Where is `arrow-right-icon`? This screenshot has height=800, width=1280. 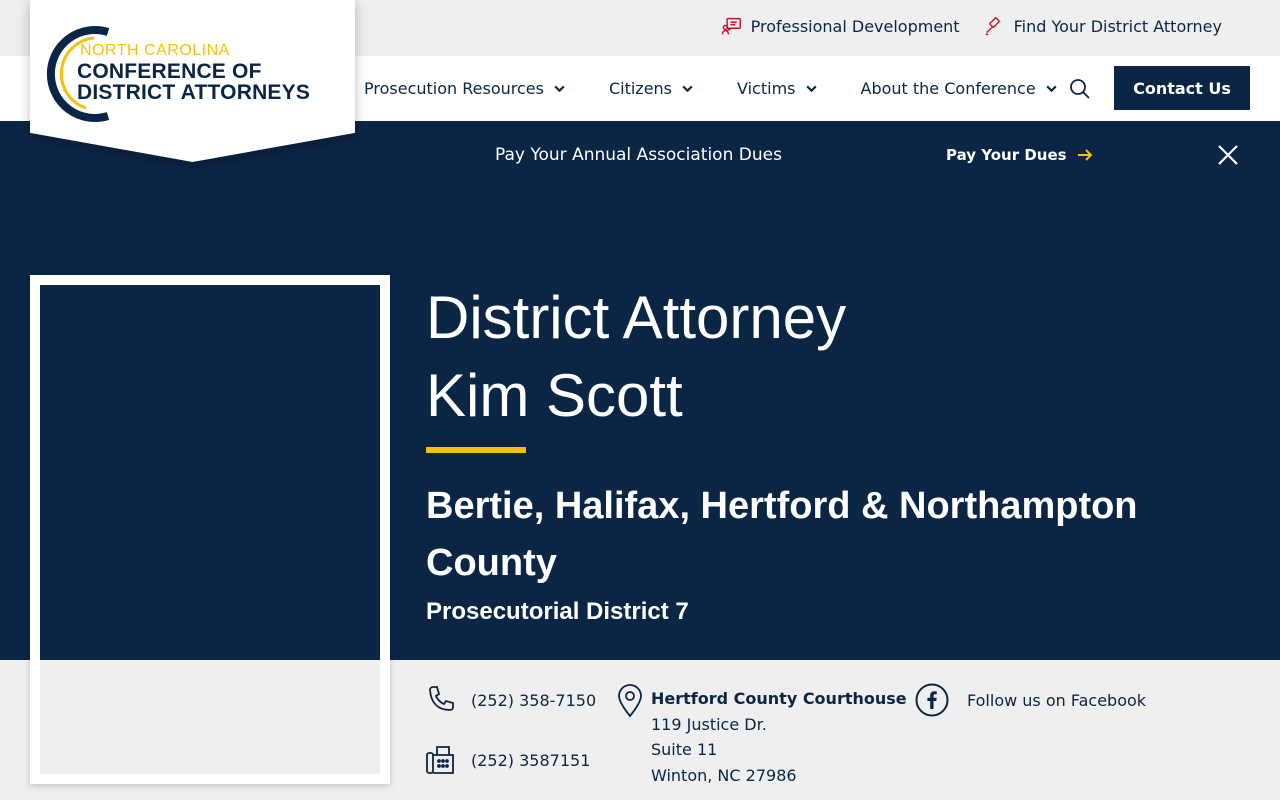 arrow-right-icon is located at coordinates (1084, 155).